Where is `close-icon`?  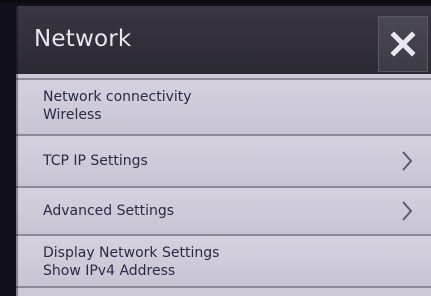 close-icon is located at coordinates (403, 44).